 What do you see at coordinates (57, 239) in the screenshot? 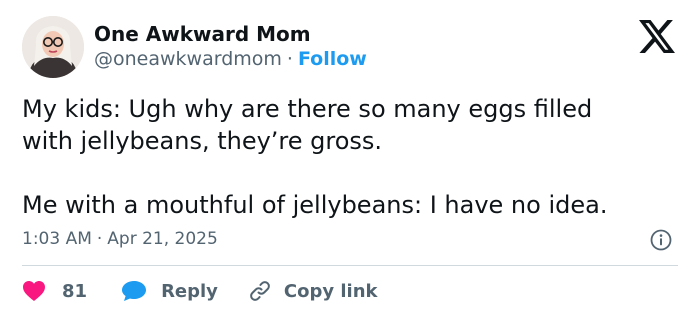
I see `tweet-time: 1:03 AM` at bounding box center [57, 239].